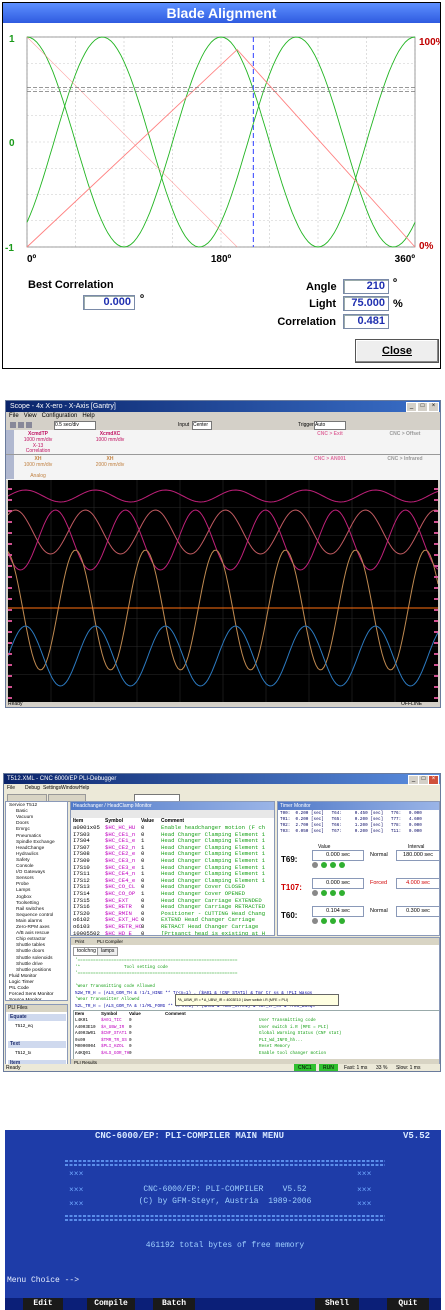 The image size is (445, 1310). Describe the element at coordinates (79, 941) in the screenshot. I see `source-tab: Print` at that location.